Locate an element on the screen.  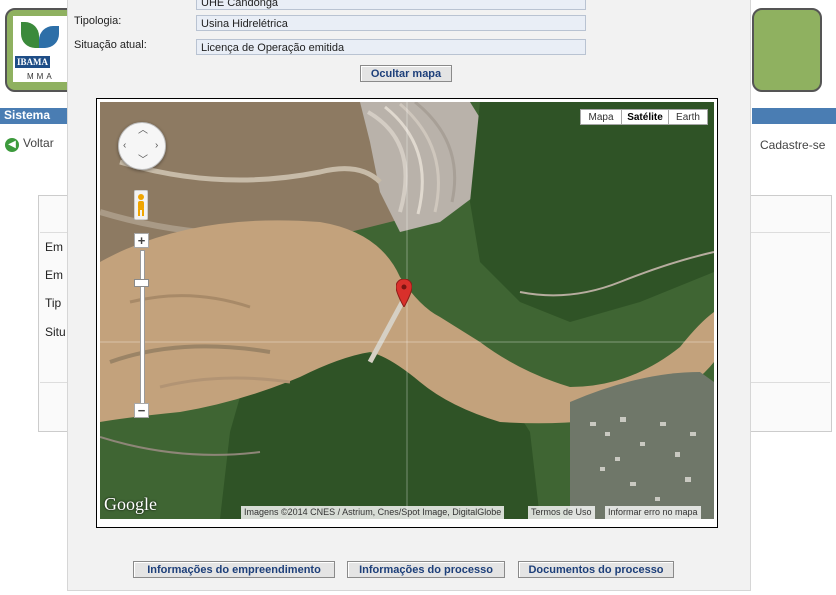
pan-control: ︿ ﹀ ‹ › is located at coordinates (142, 146).